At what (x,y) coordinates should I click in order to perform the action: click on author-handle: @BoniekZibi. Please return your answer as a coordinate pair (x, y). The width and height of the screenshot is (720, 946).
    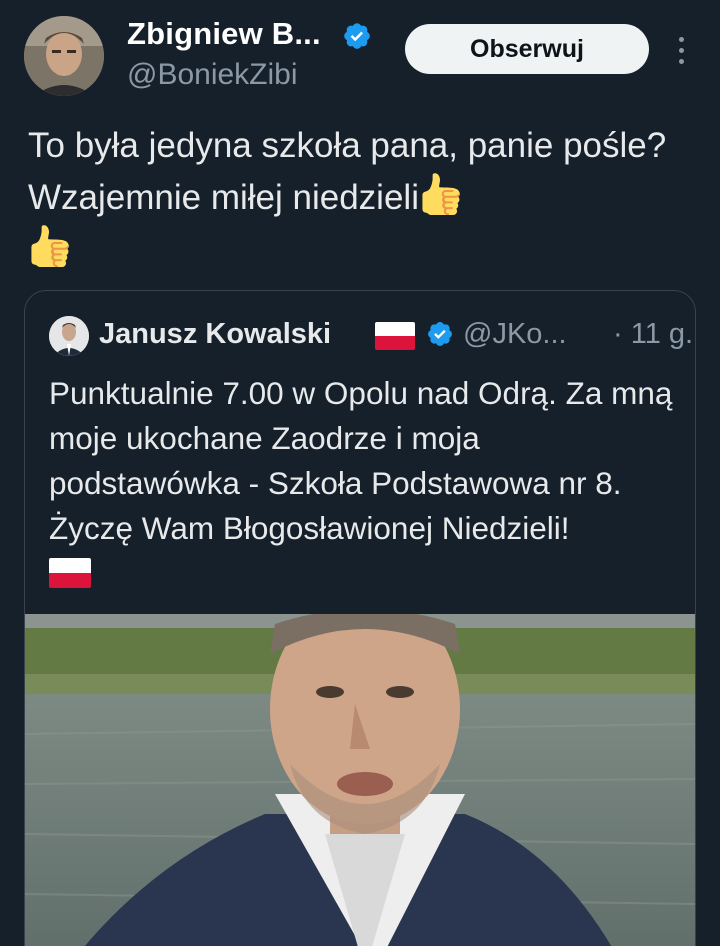
    Looking at the image, I should click on (212, 75).